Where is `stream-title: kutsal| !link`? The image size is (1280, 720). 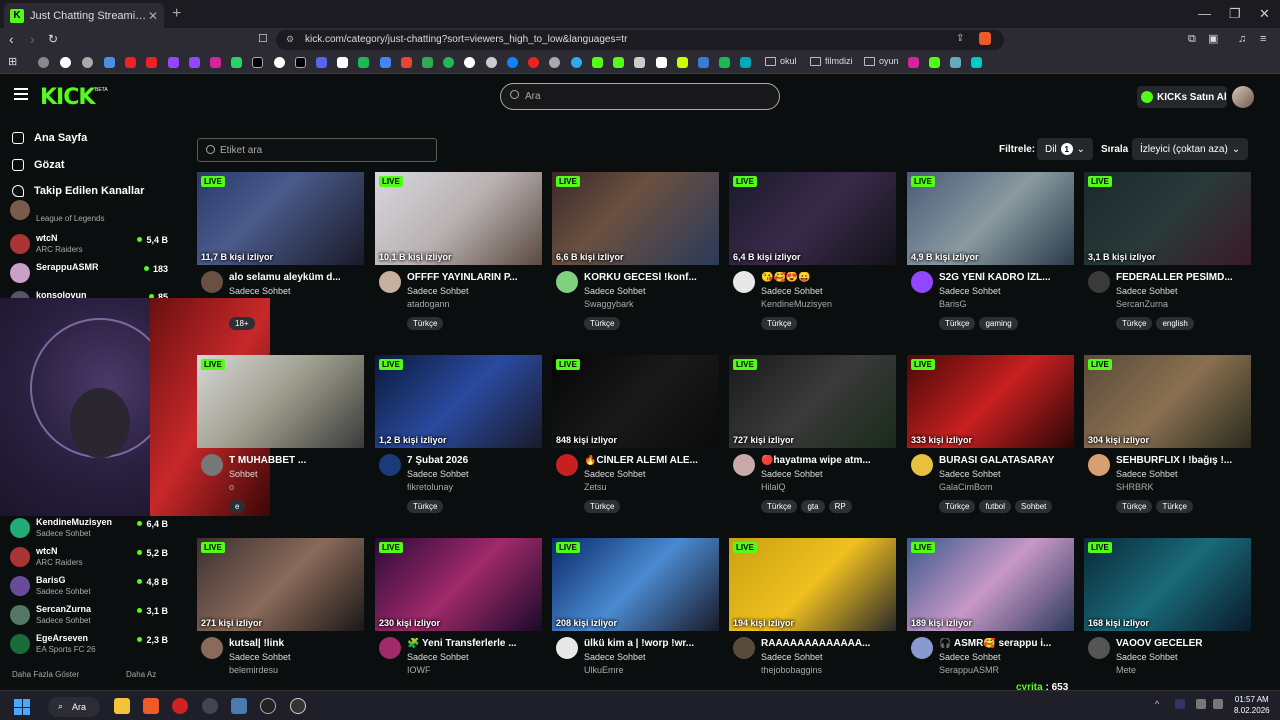 stream-title: kutsal| !link is located at coordinates (295, 643).